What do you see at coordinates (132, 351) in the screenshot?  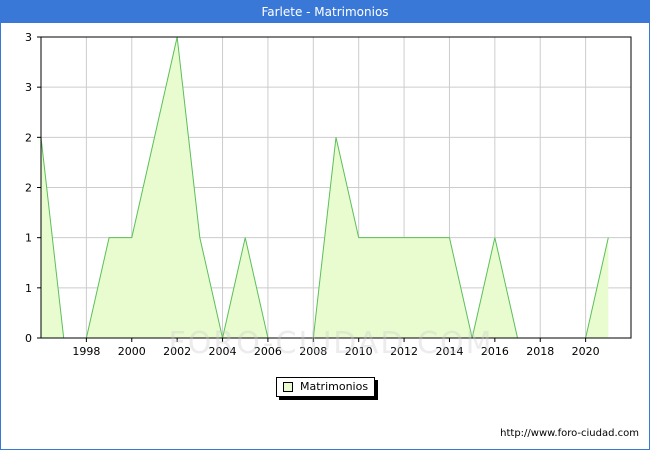 I see `x-tick-label-1: 2000` at bounding box center [132, 351].